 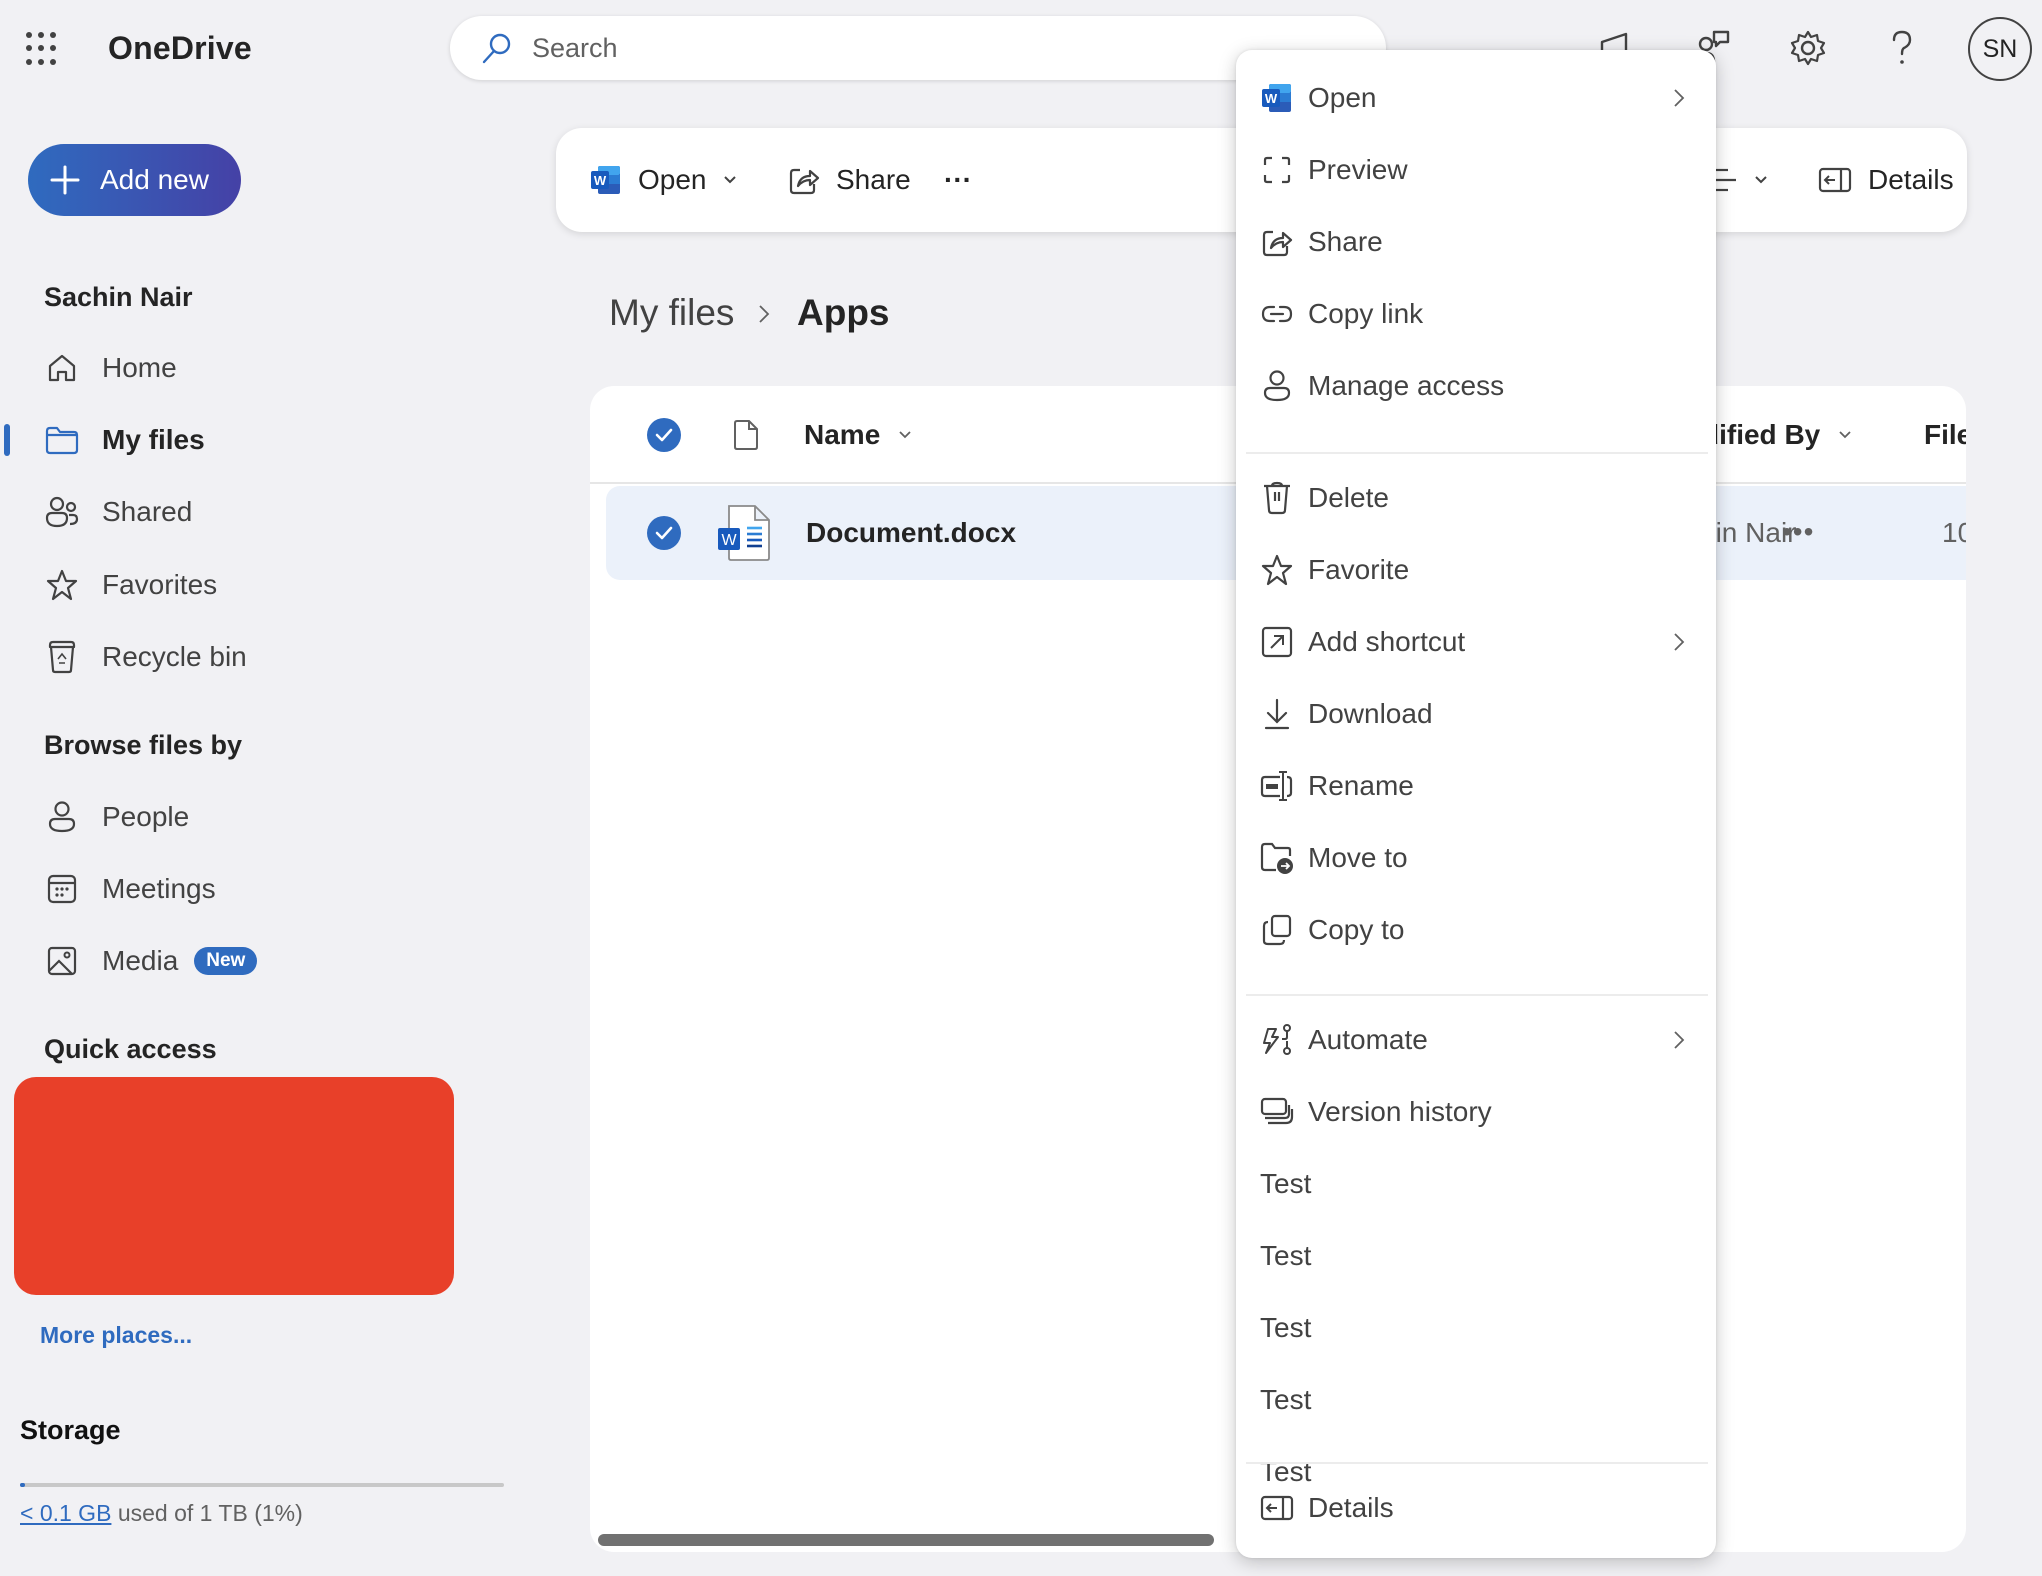 I want to click on sidebar-item-people: People, so click(x=254, y=817).